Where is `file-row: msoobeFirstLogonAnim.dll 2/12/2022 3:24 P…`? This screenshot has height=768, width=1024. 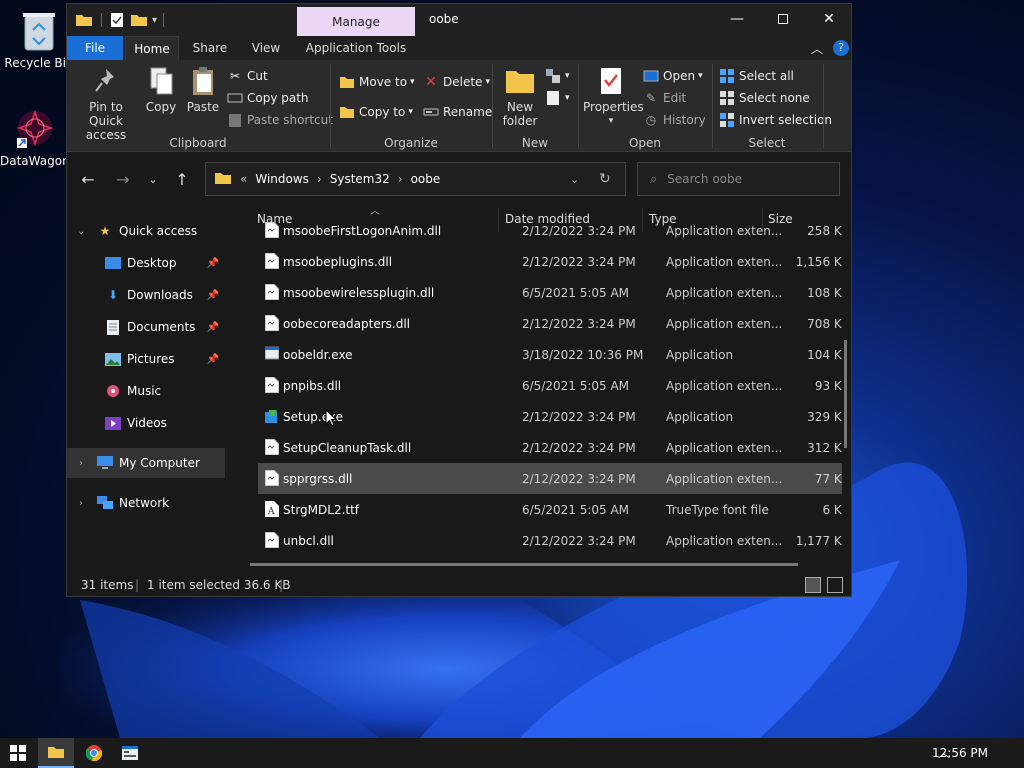 file-row: msoobeFirstLogonAnim.dll 2/12/2022 3:24 P… is located at coordinates (550, 230).